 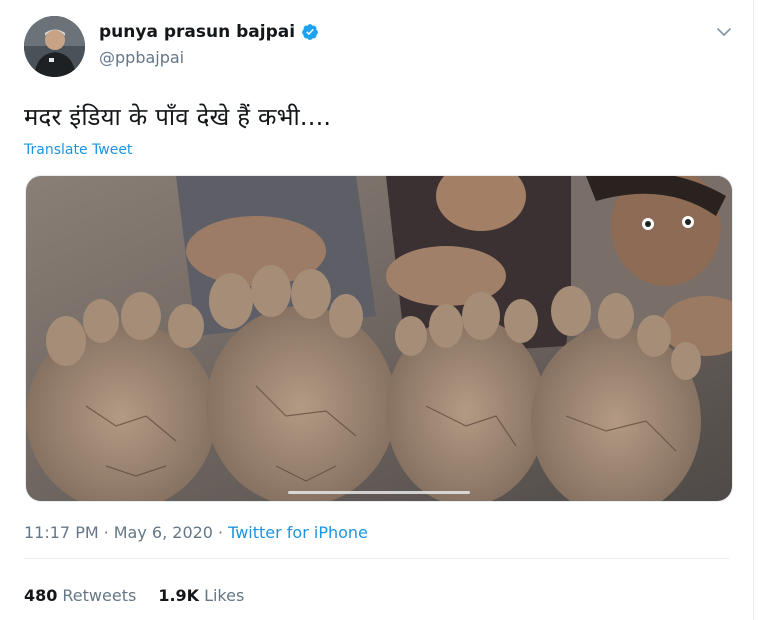 I want to click on avatar, so click(x=54, y=46).